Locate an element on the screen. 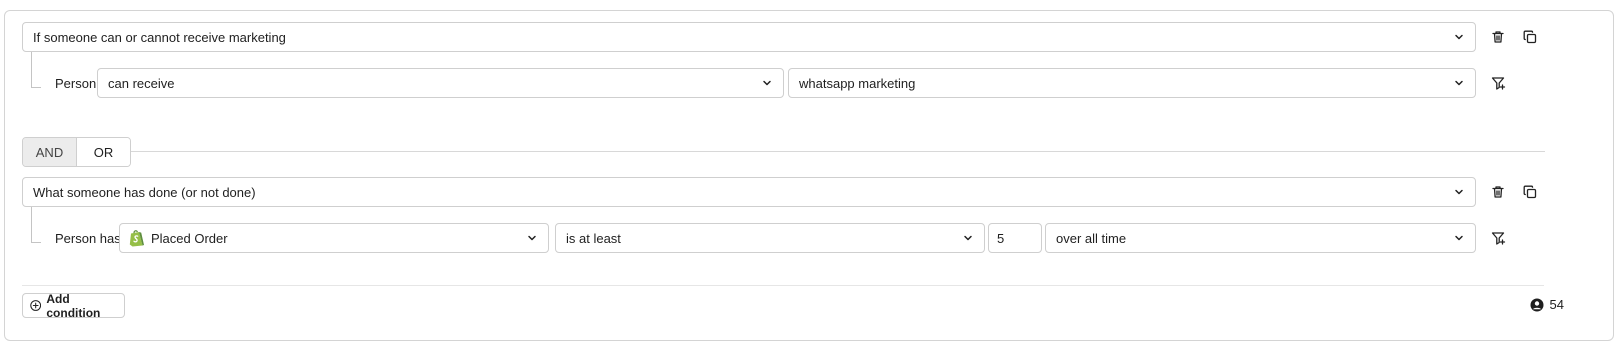 Image resolution: width=1619 pixels, height=347 pixels. operator-select: is at least is located at coordinates (770, 238).